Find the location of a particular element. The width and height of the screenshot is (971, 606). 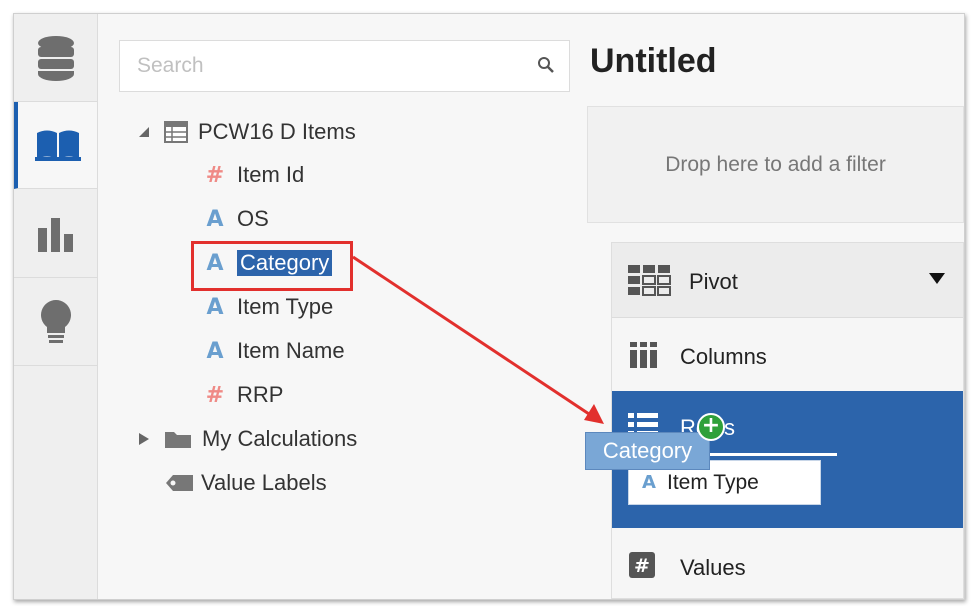

left-rail is located at coordinates (56, 306).